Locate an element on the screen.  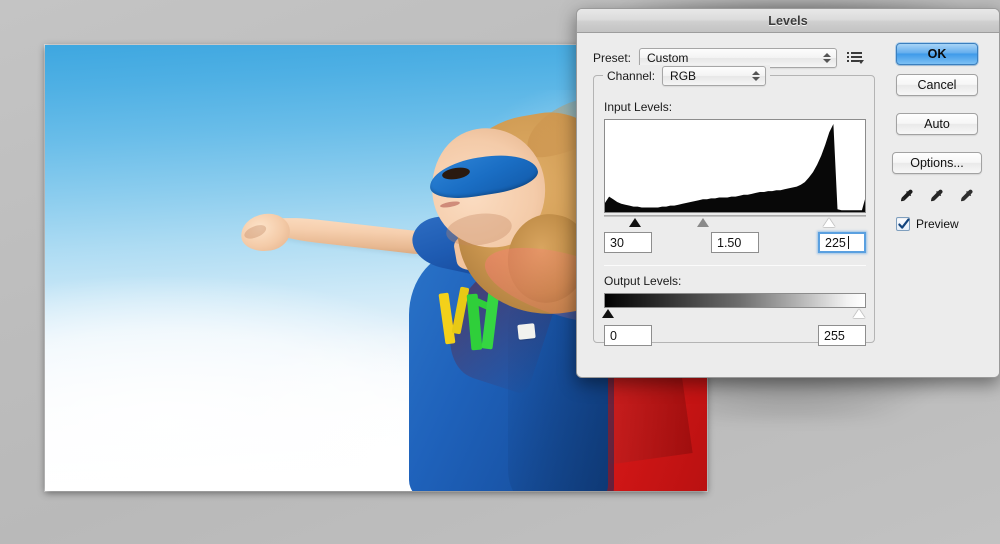
highlight-input-value: 225 is located at coordinates (835, 242).